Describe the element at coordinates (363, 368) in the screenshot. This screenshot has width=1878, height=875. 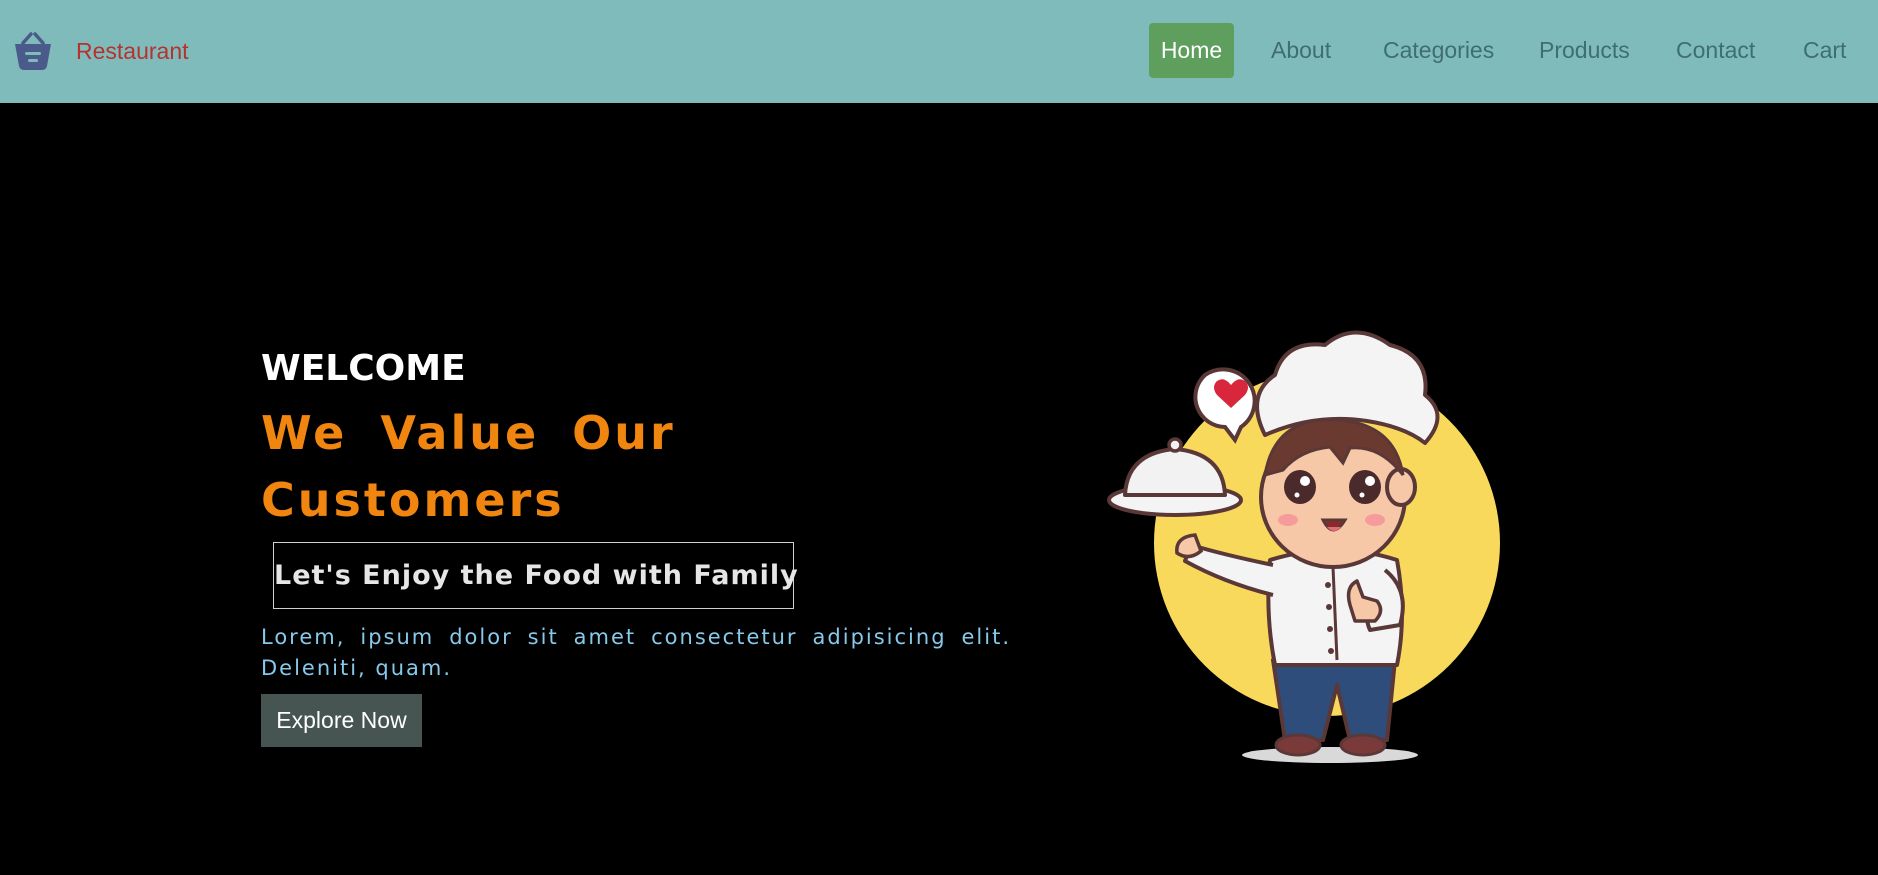
I see `welcome-heading: WELCOME` at that location.